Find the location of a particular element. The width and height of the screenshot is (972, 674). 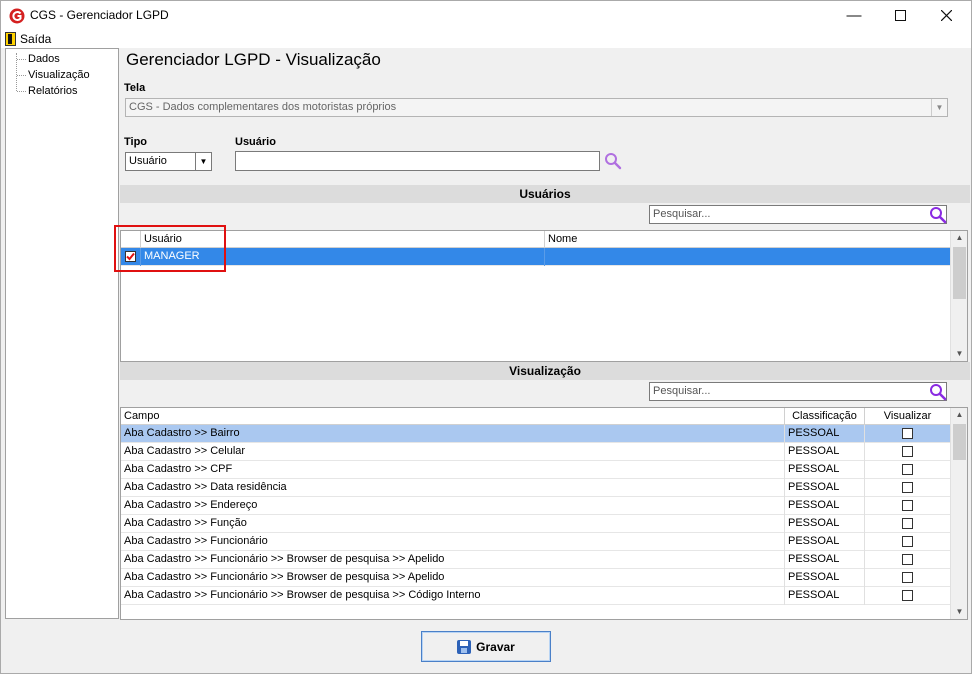

maximize-button is located at coordinates (900, 15).